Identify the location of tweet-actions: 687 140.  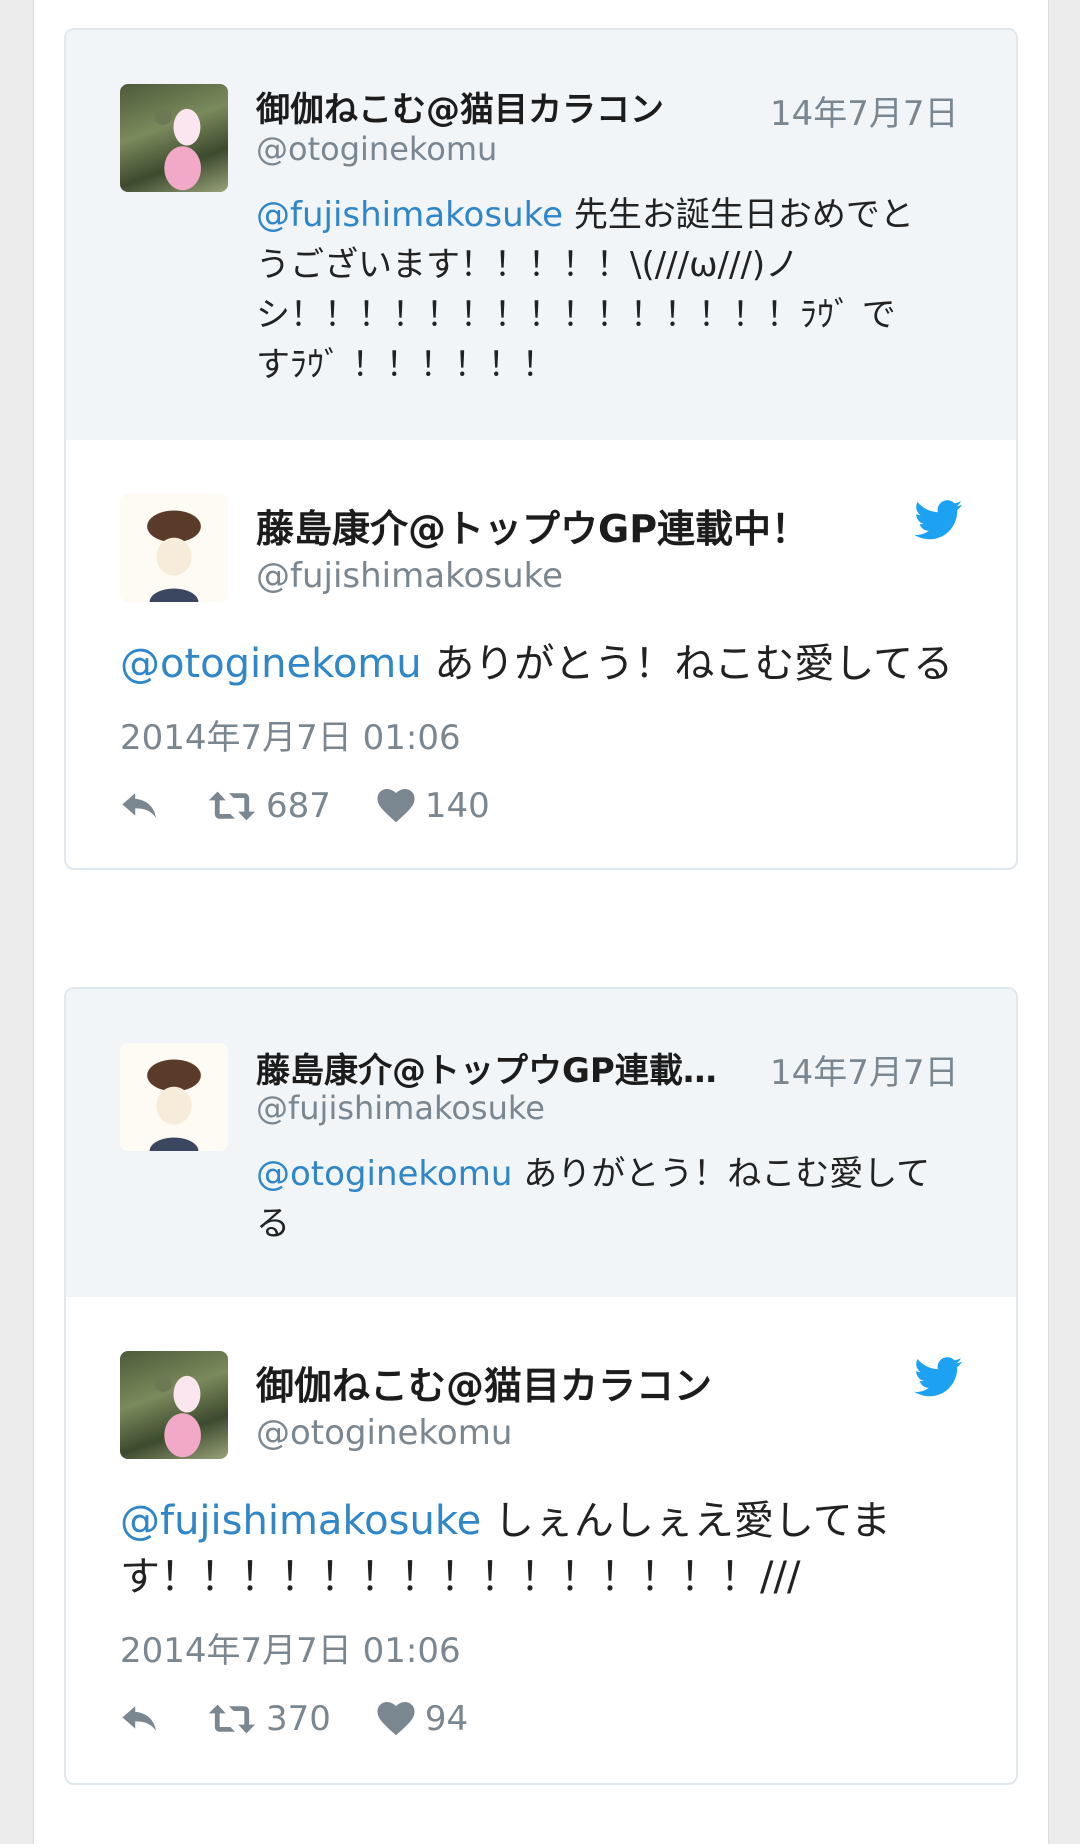
(305, 806).